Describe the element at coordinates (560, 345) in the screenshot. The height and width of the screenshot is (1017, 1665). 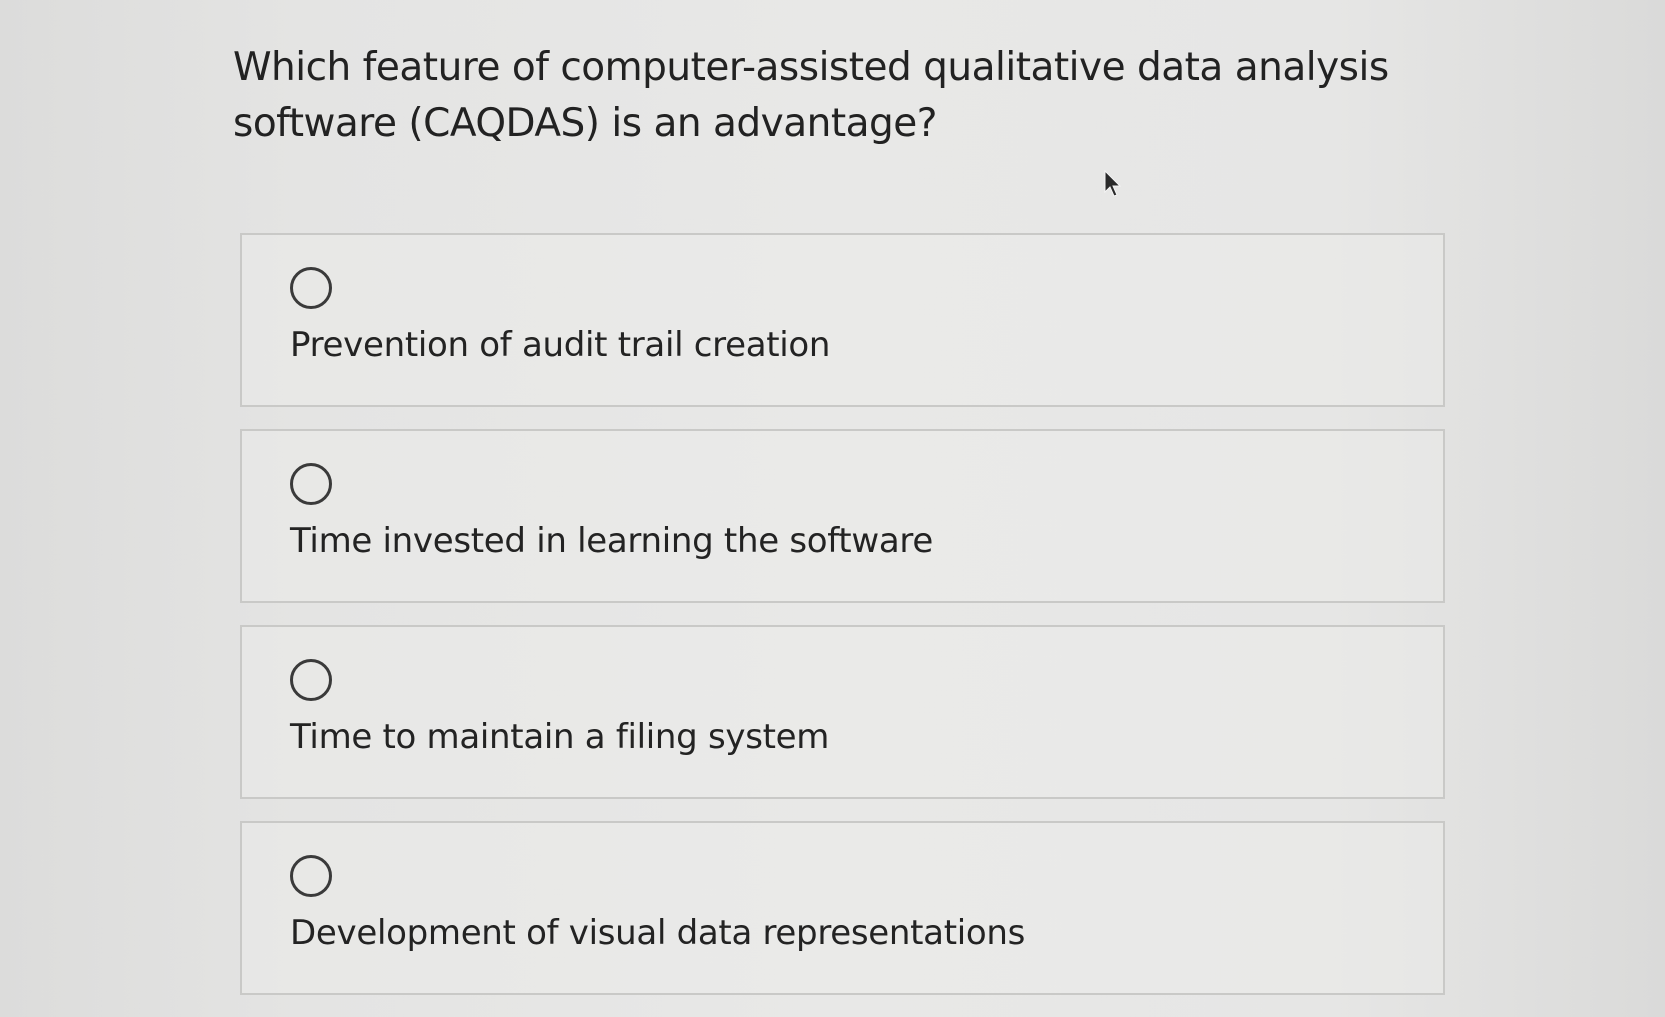
I see `option-label: Prevention of audit trail creation` at that location.